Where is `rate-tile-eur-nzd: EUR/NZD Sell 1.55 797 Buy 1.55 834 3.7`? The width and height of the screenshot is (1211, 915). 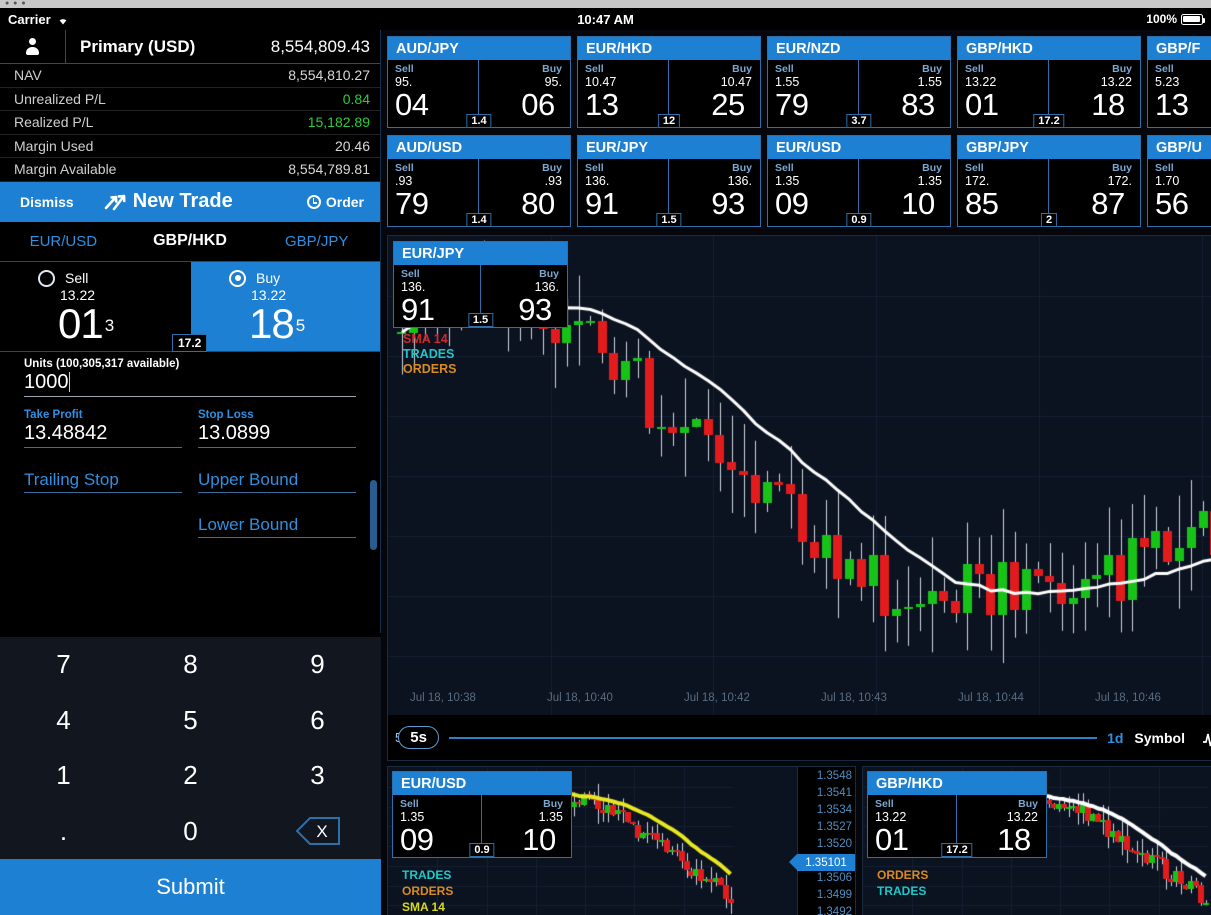 rate-tile-eur-nzd: EUR/NZD Sell 1.55 797 Buy 1.55 834 3.7 is located at coordinates (859, 82).